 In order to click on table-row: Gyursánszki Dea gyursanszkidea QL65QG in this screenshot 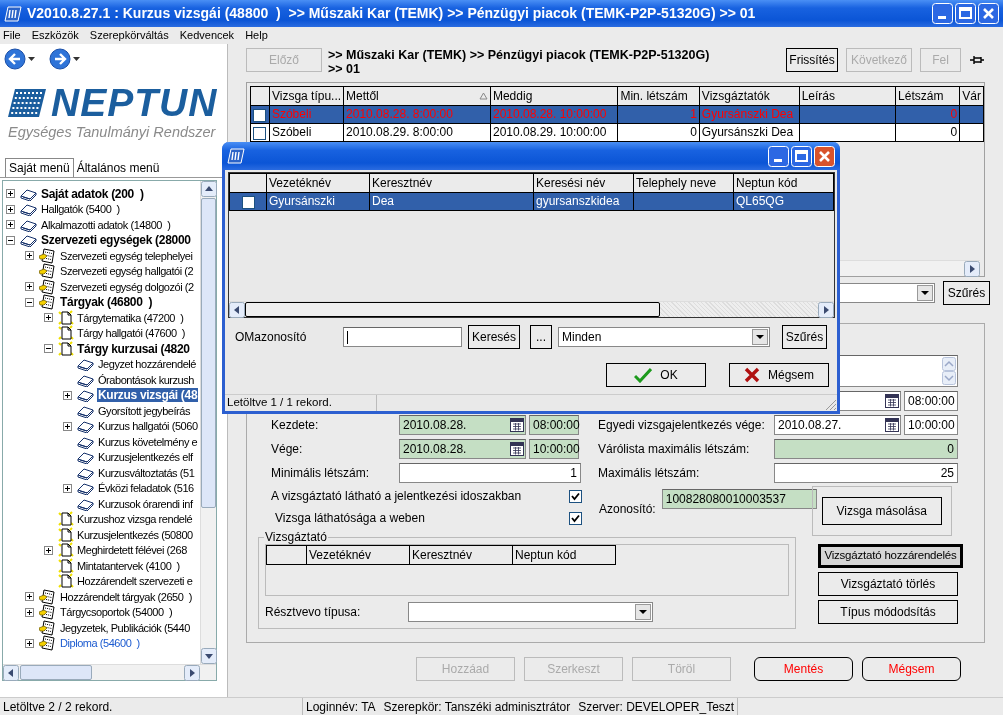, I will do `click(531, 201)`.